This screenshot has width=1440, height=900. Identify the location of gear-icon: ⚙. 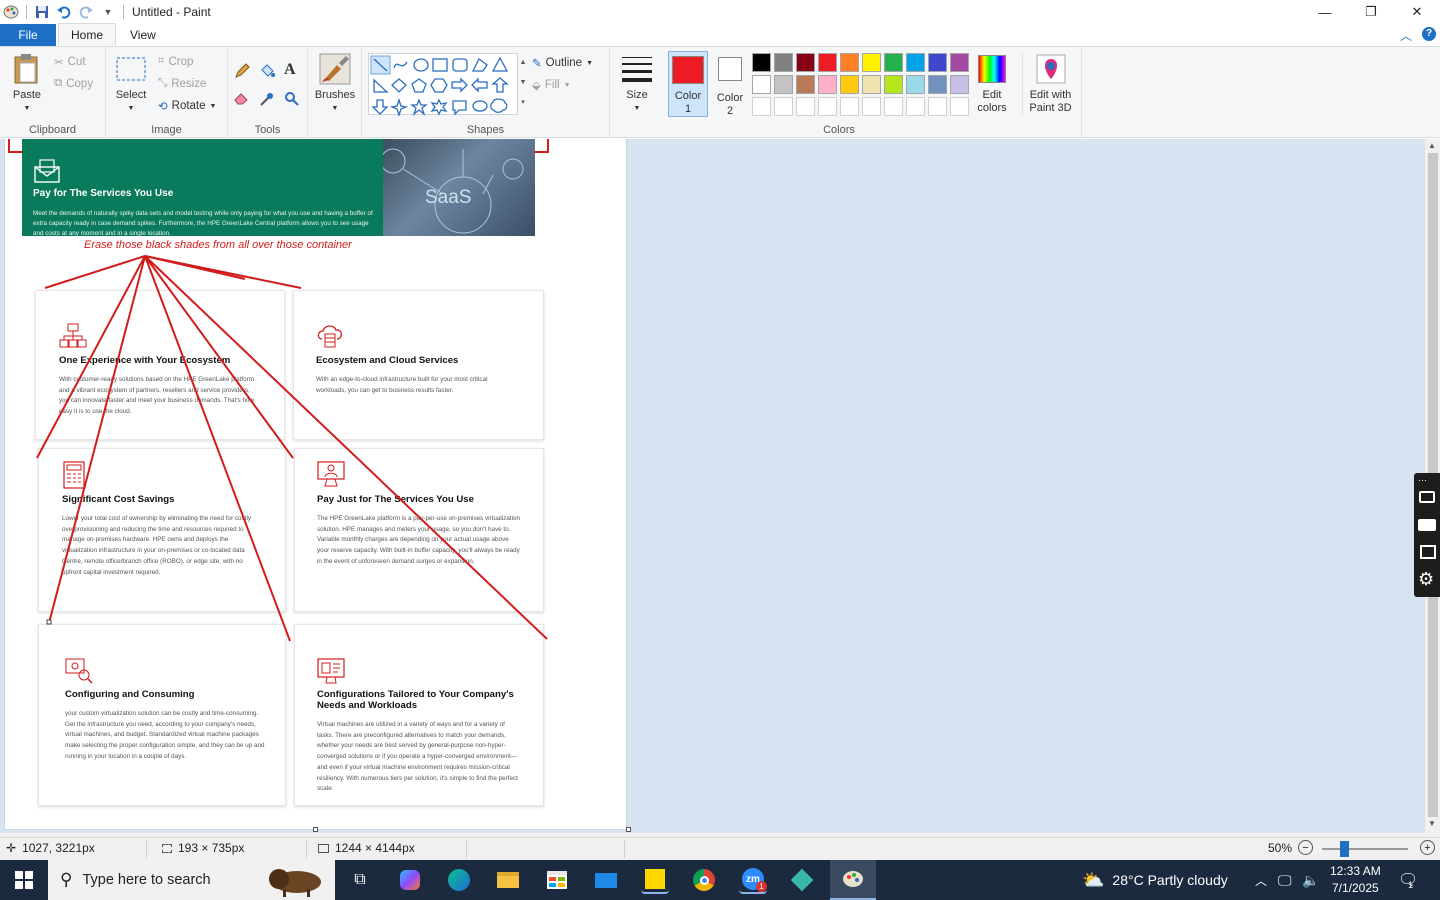
(1426, 579).